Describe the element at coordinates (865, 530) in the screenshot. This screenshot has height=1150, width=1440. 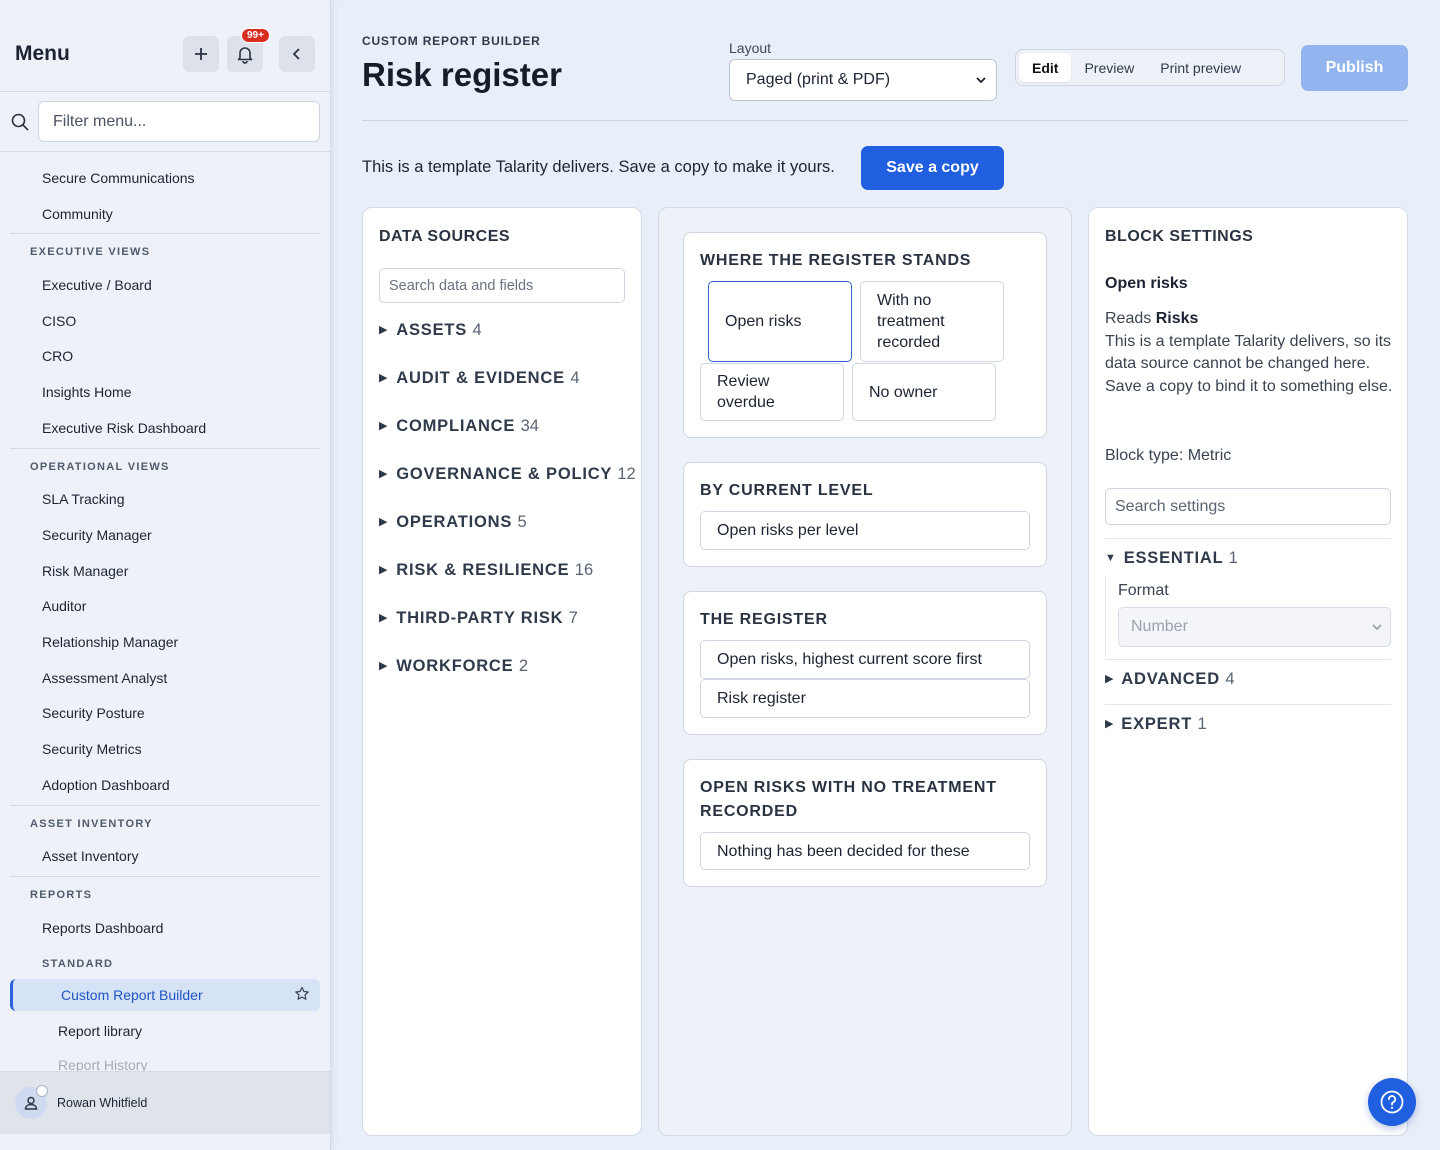
I see `block-open-risks-per-level: Open risks per level` at that location.